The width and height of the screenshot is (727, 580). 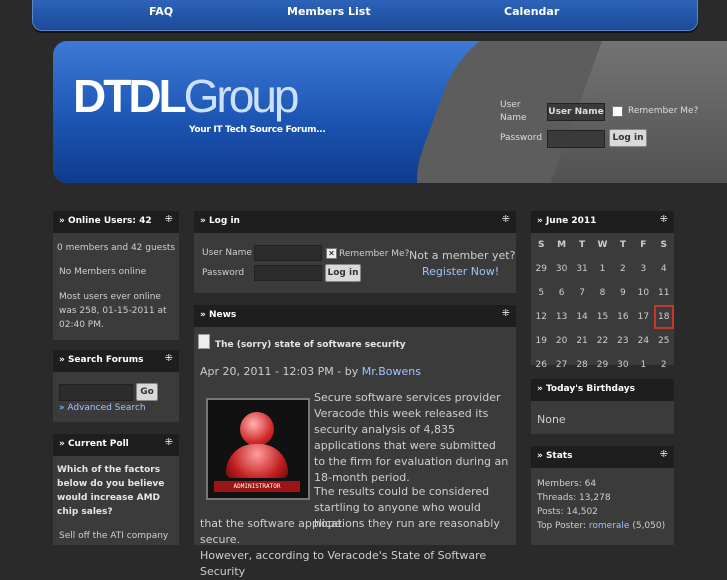 I want to click on calendar-day: 25, so click(x=664, y=341).